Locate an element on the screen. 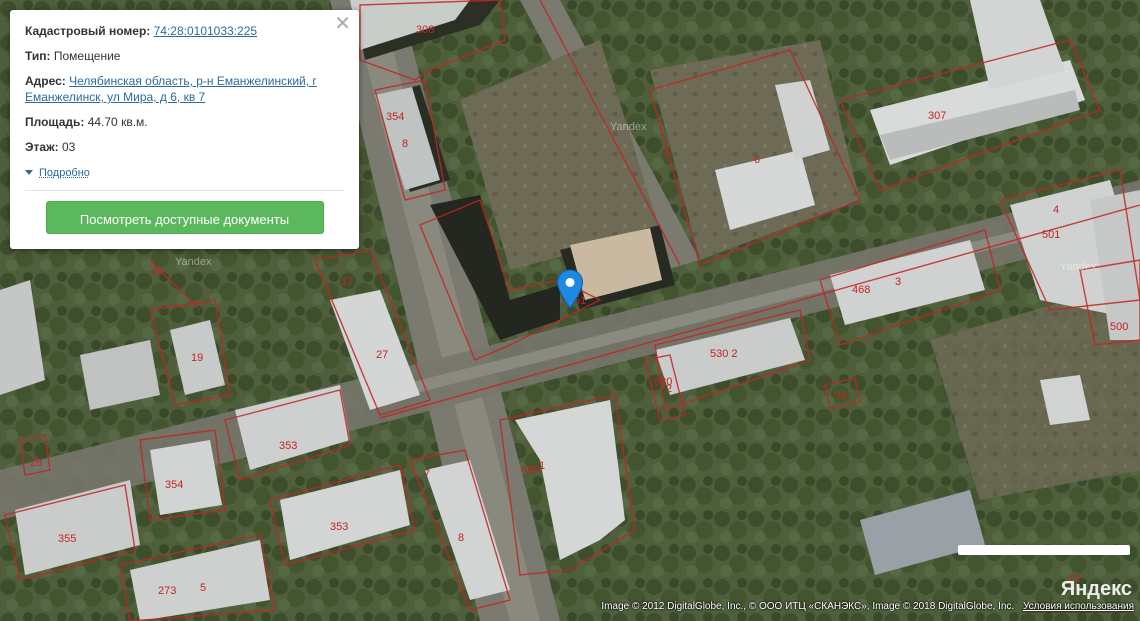 The image size is (1140, 621). floor-label: Этаж: is located at coordinates (42, 147).